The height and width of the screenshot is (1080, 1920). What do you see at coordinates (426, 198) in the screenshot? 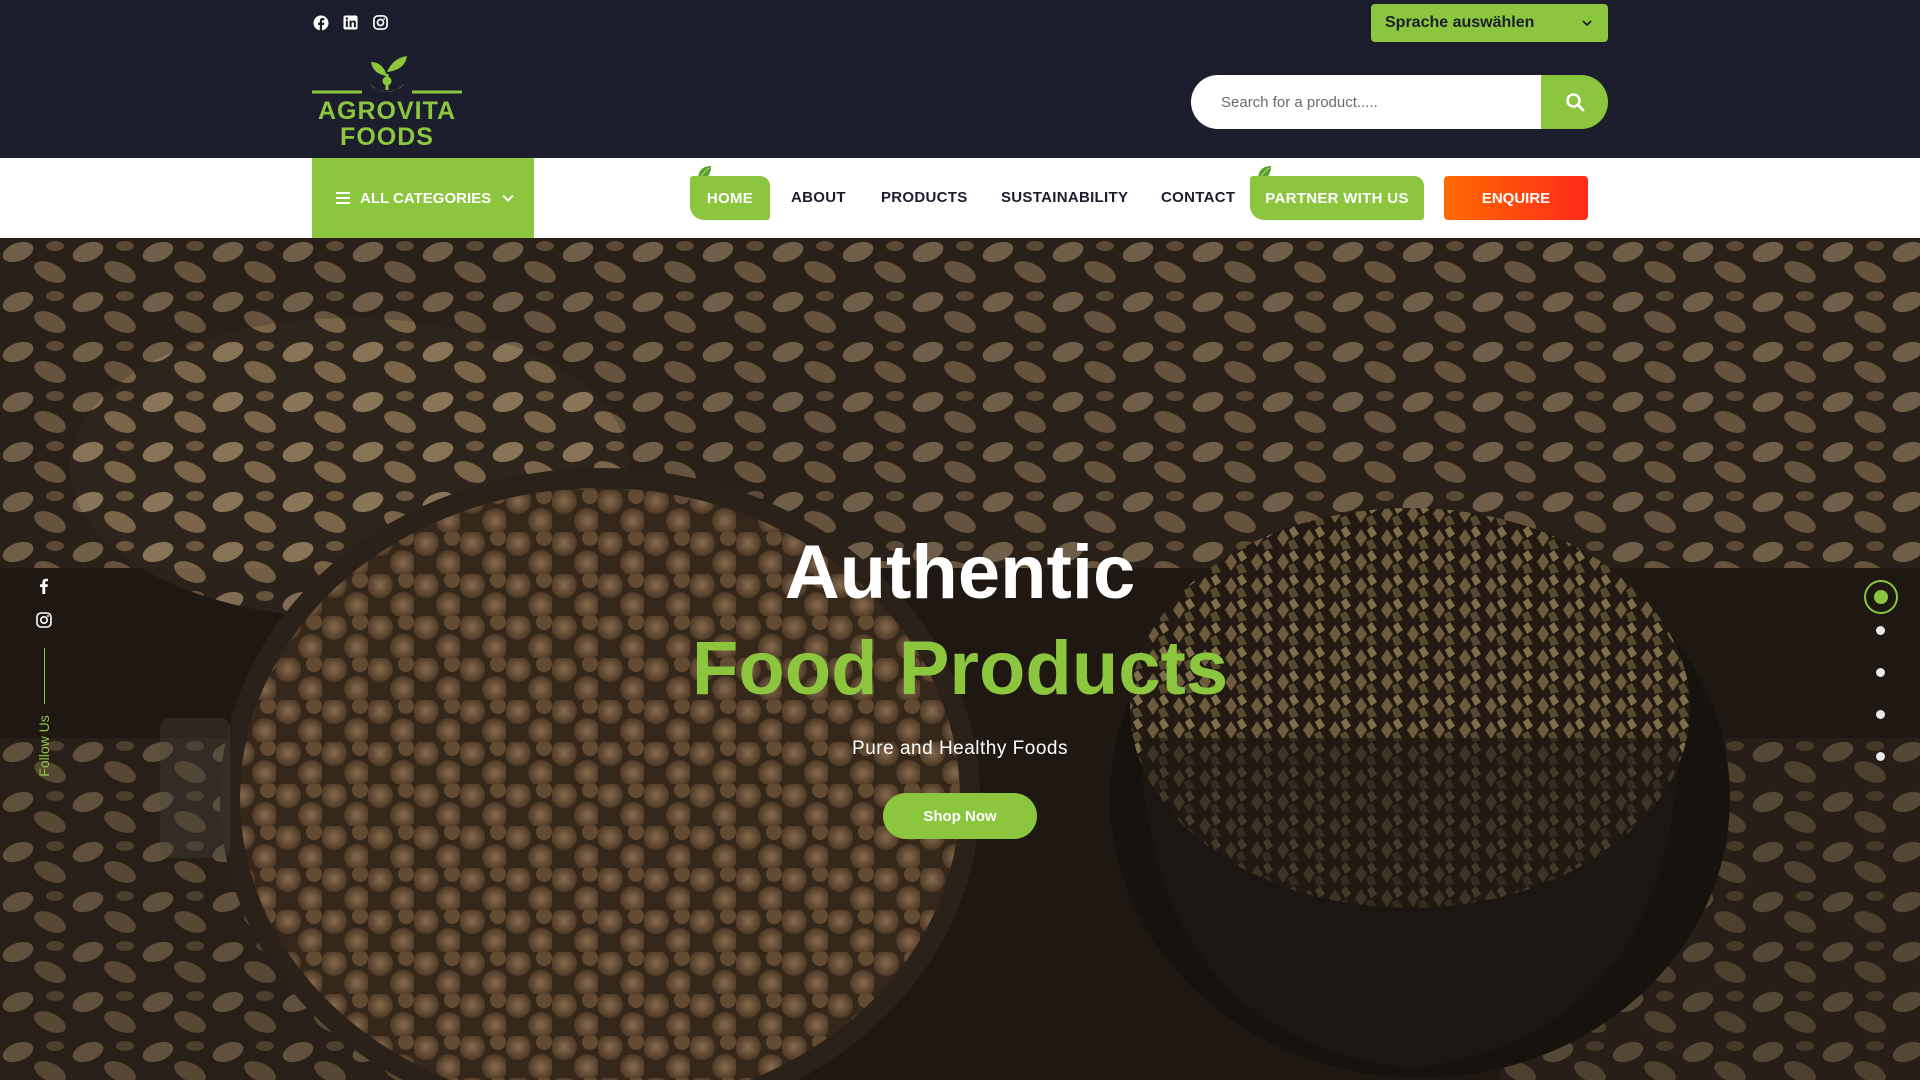
I see `all-categories-label: ALL CATEGORIES` at bounding box center [426, 198].